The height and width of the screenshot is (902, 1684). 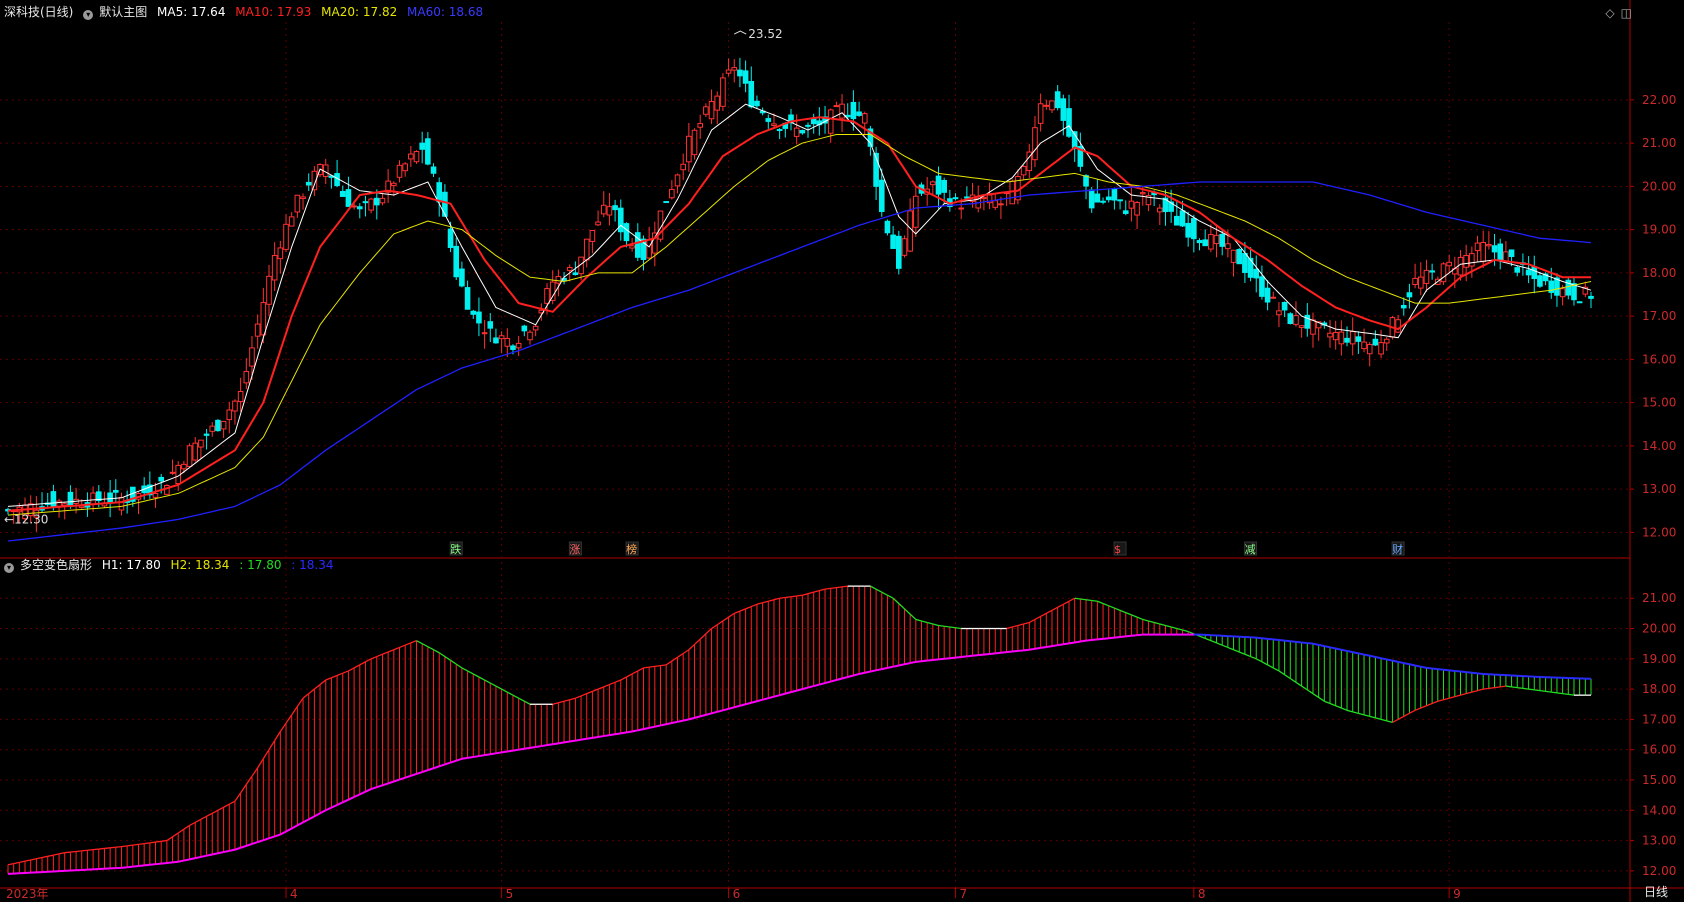 I want to click on window-controls: ◇ ◫, so click(x=1615, y=13).